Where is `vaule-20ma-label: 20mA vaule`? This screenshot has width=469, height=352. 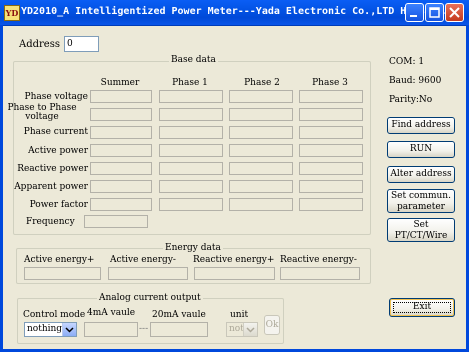 vaule-20ma-label: 20mA vaule is located at coordinates (179, 315).